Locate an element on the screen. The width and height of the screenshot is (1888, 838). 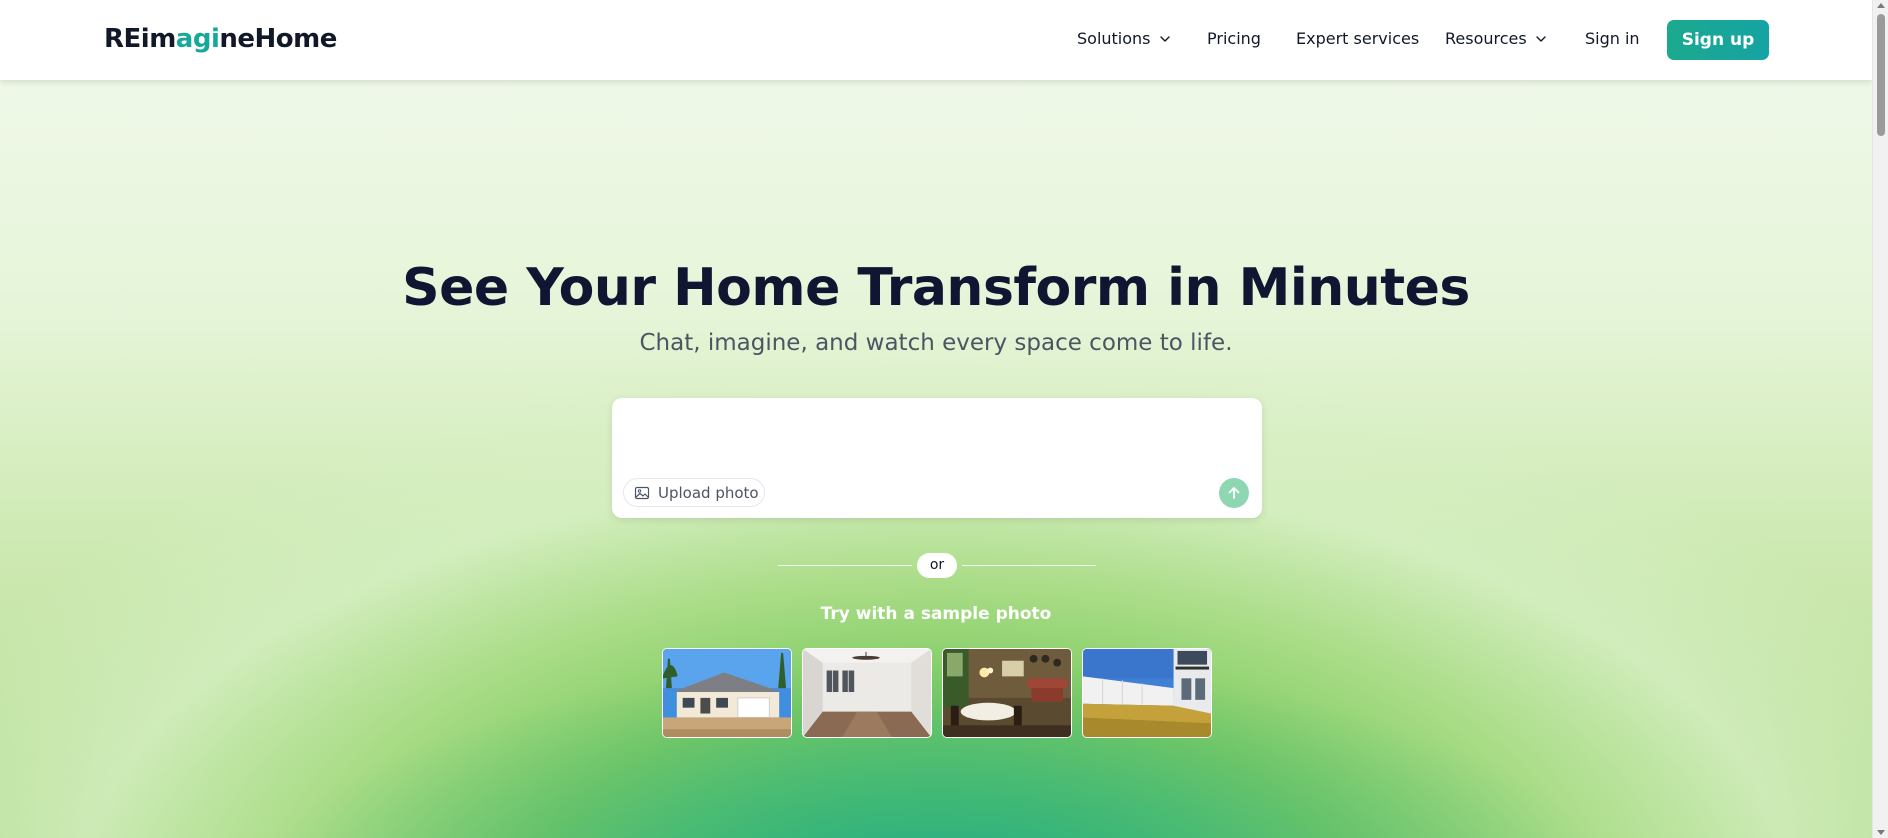
upload-photo-button: Upload photo is located at coordinates (694, 492).